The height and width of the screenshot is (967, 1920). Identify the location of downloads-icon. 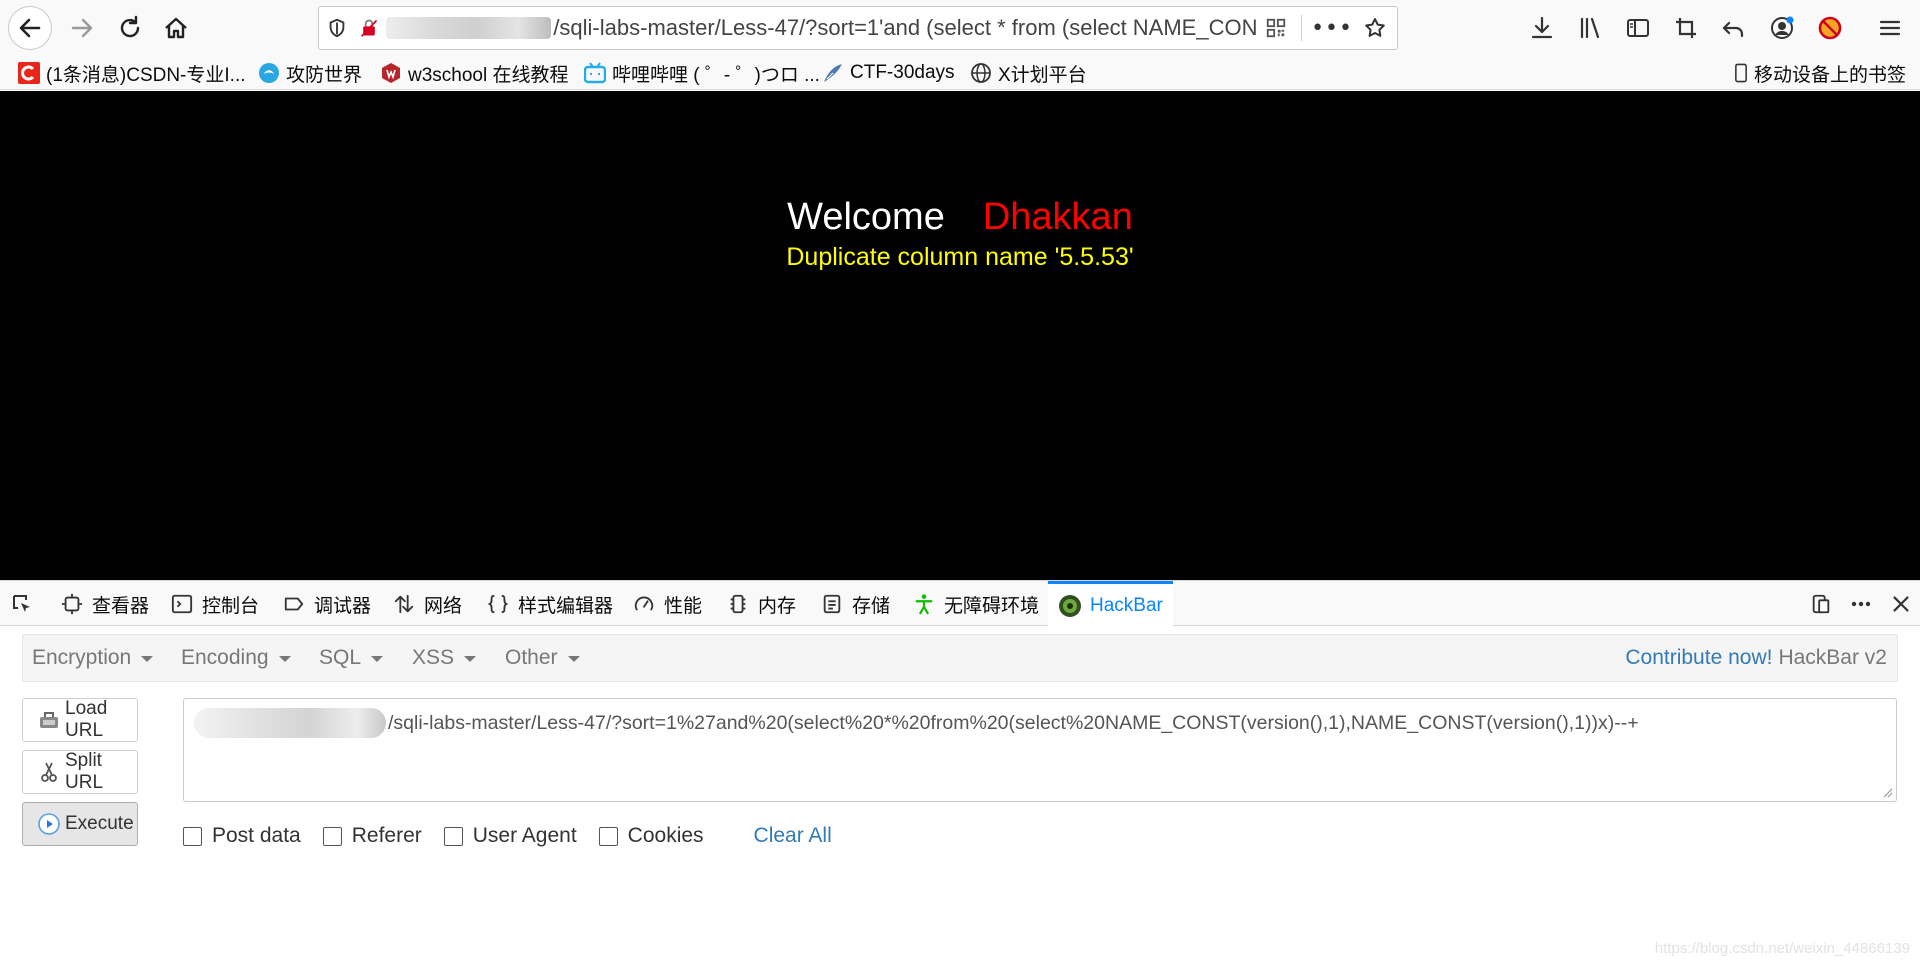
(1542, 28).